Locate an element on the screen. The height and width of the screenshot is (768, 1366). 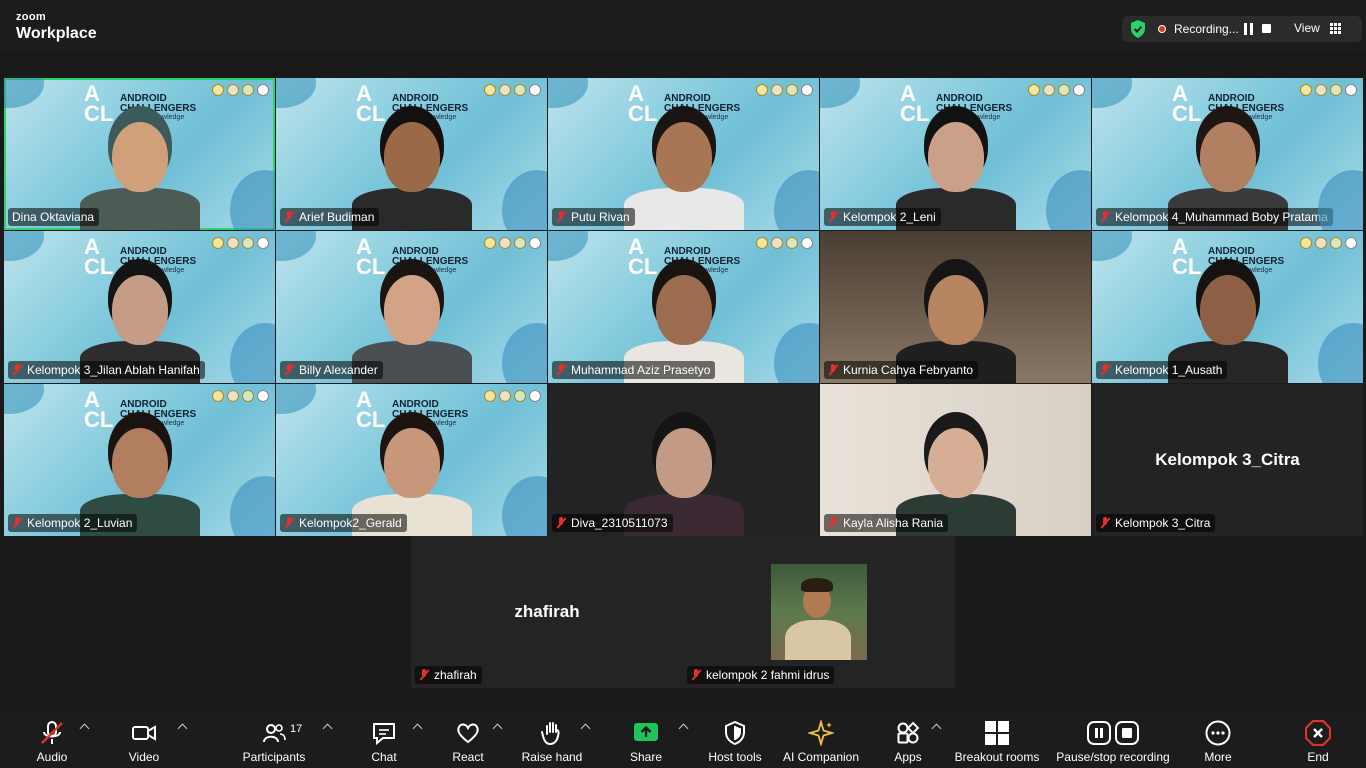
participant-tile: kelompok 2 fahmi idrus is located at coordinates (819, 612).